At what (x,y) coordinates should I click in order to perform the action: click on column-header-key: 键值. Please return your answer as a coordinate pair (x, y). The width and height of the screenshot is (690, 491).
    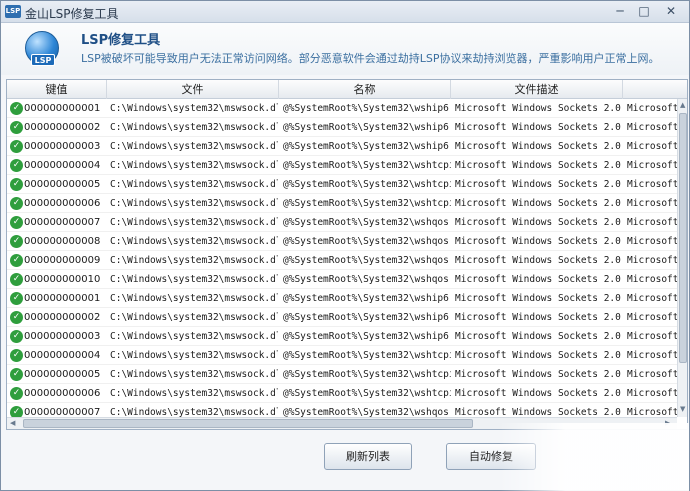
    Looking at the image, I should click on (57, 89).